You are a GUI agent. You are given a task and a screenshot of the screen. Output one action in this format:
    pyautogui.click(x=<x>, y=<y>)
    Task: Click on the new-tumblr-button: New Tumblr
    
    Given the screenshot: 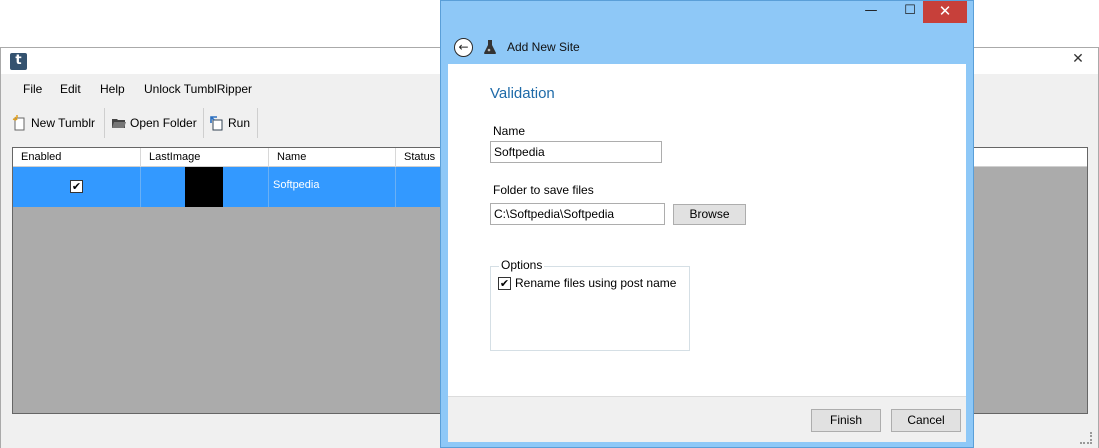 What is the action you would take?
    pyautogui.click(x=53, y=123)
    